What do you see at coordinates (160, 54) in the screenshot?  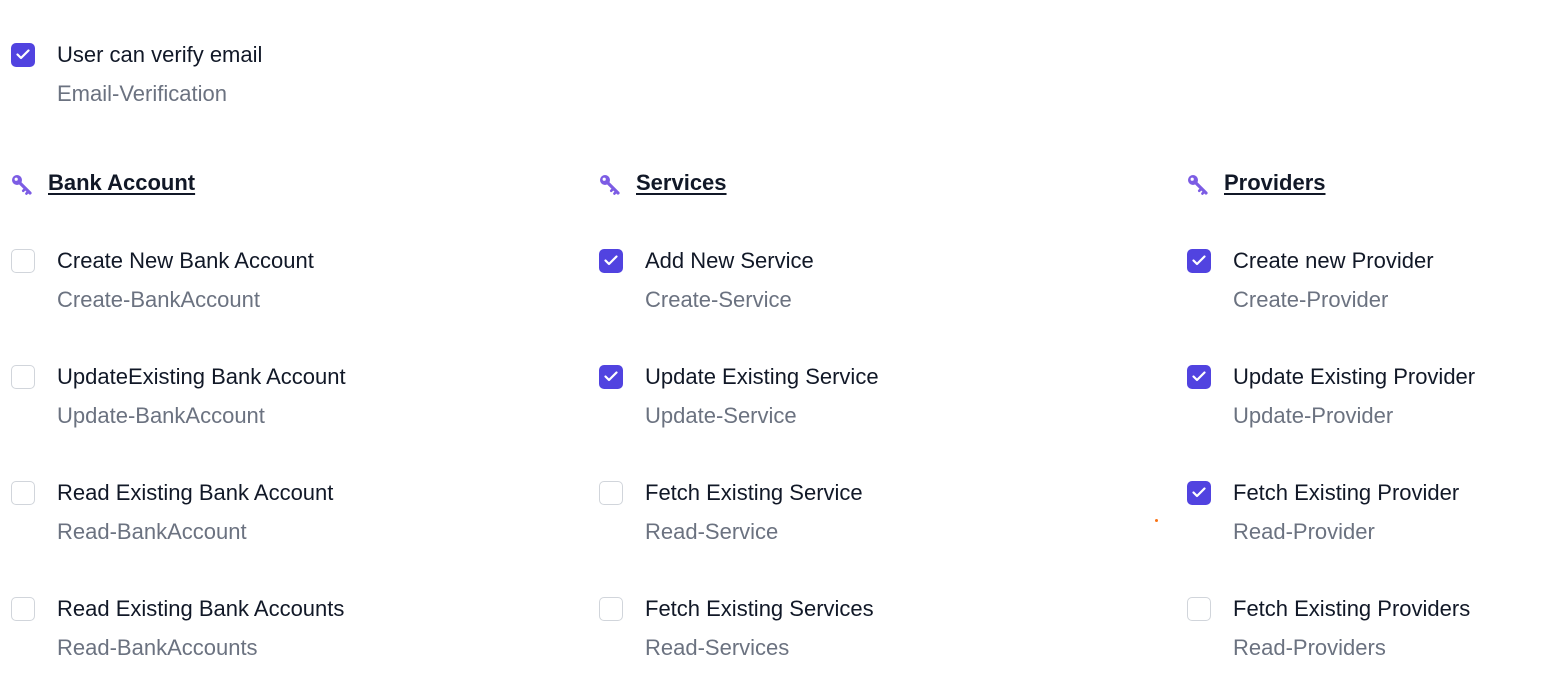 I see `permission-label: User can verify email` at bounding box center [160, 54].